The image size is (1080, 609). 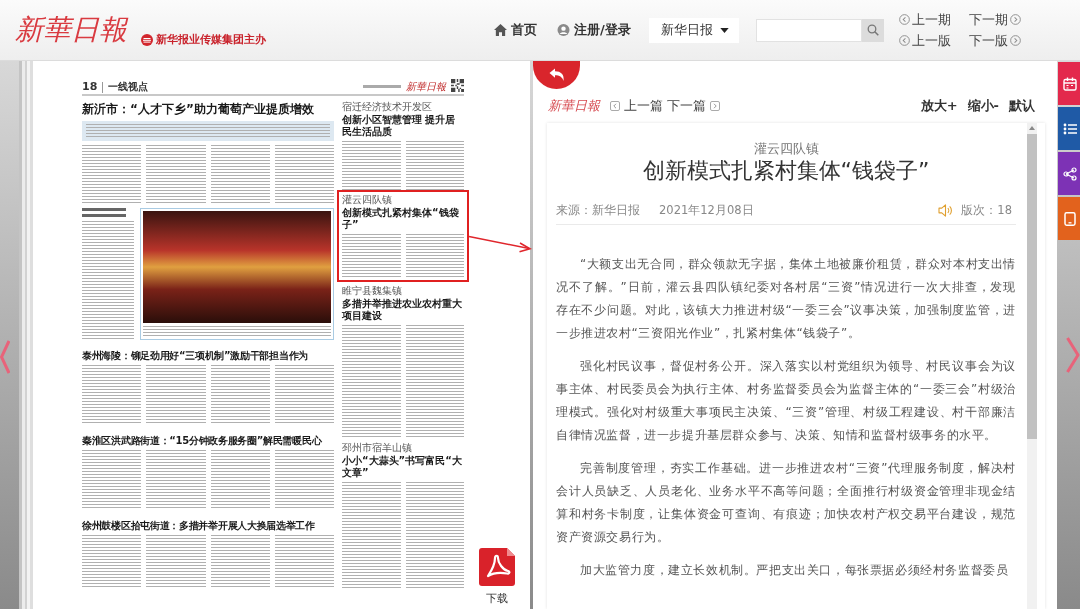 What do you see at coordinates (693, 106) in the screenshot?
I see `next-article-link: 下一篇` at bounding box center [693, 106].